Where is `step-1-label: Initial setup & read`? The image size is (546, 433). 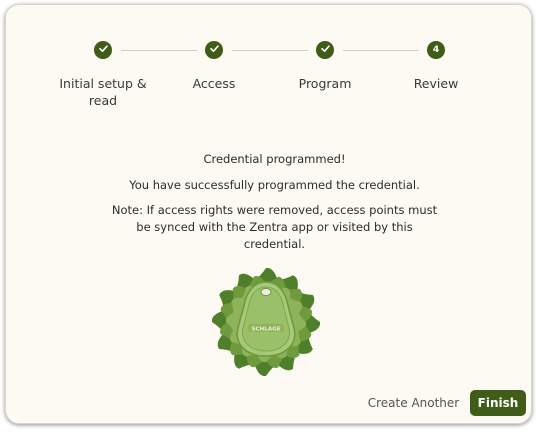 step-1-label: Initial setup & read is located at coordinates (103, 92).